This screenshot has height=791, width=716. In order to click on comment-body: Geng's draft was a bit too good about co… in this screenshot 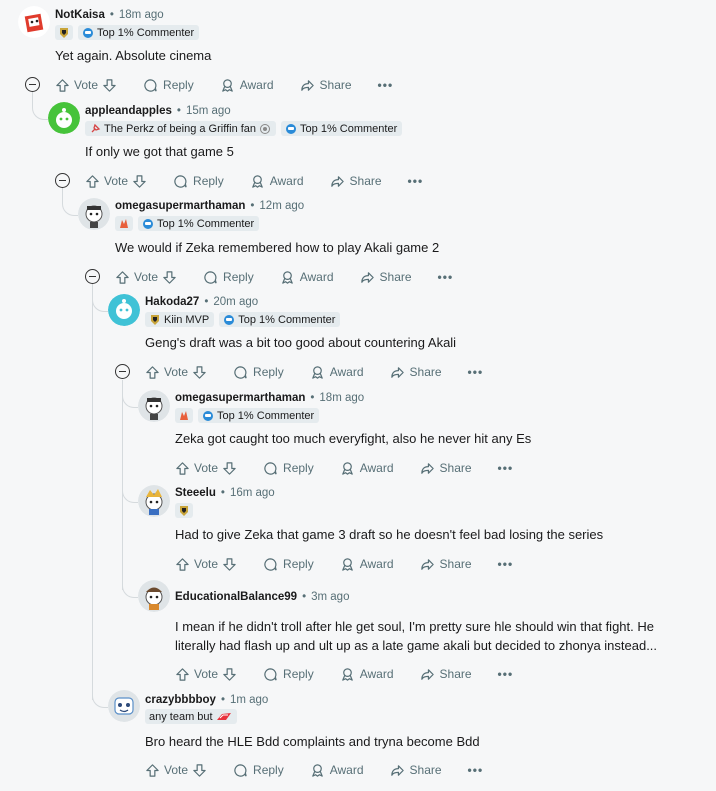, I will do `click(301, 342)`.